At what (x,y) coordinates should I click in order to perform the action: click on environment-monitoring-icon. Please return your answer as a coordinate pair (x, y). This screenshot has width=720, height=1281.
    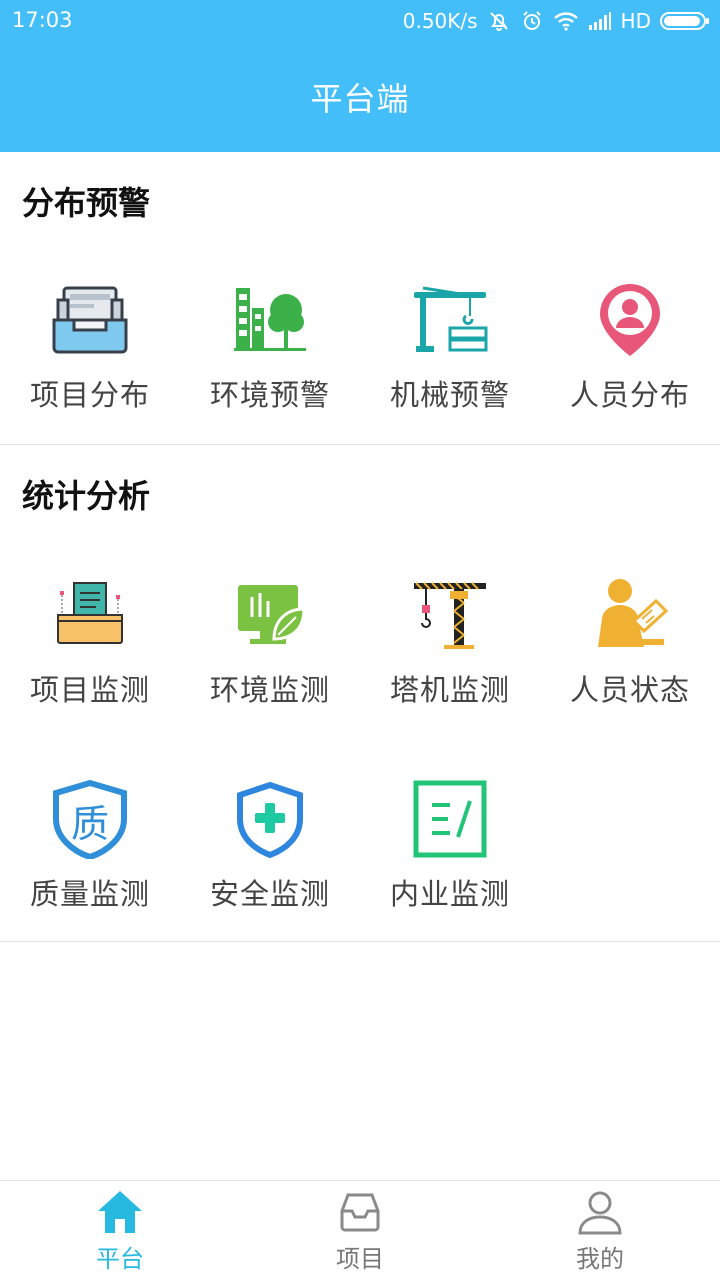
    Looking at the image, I should click on (270, 615).